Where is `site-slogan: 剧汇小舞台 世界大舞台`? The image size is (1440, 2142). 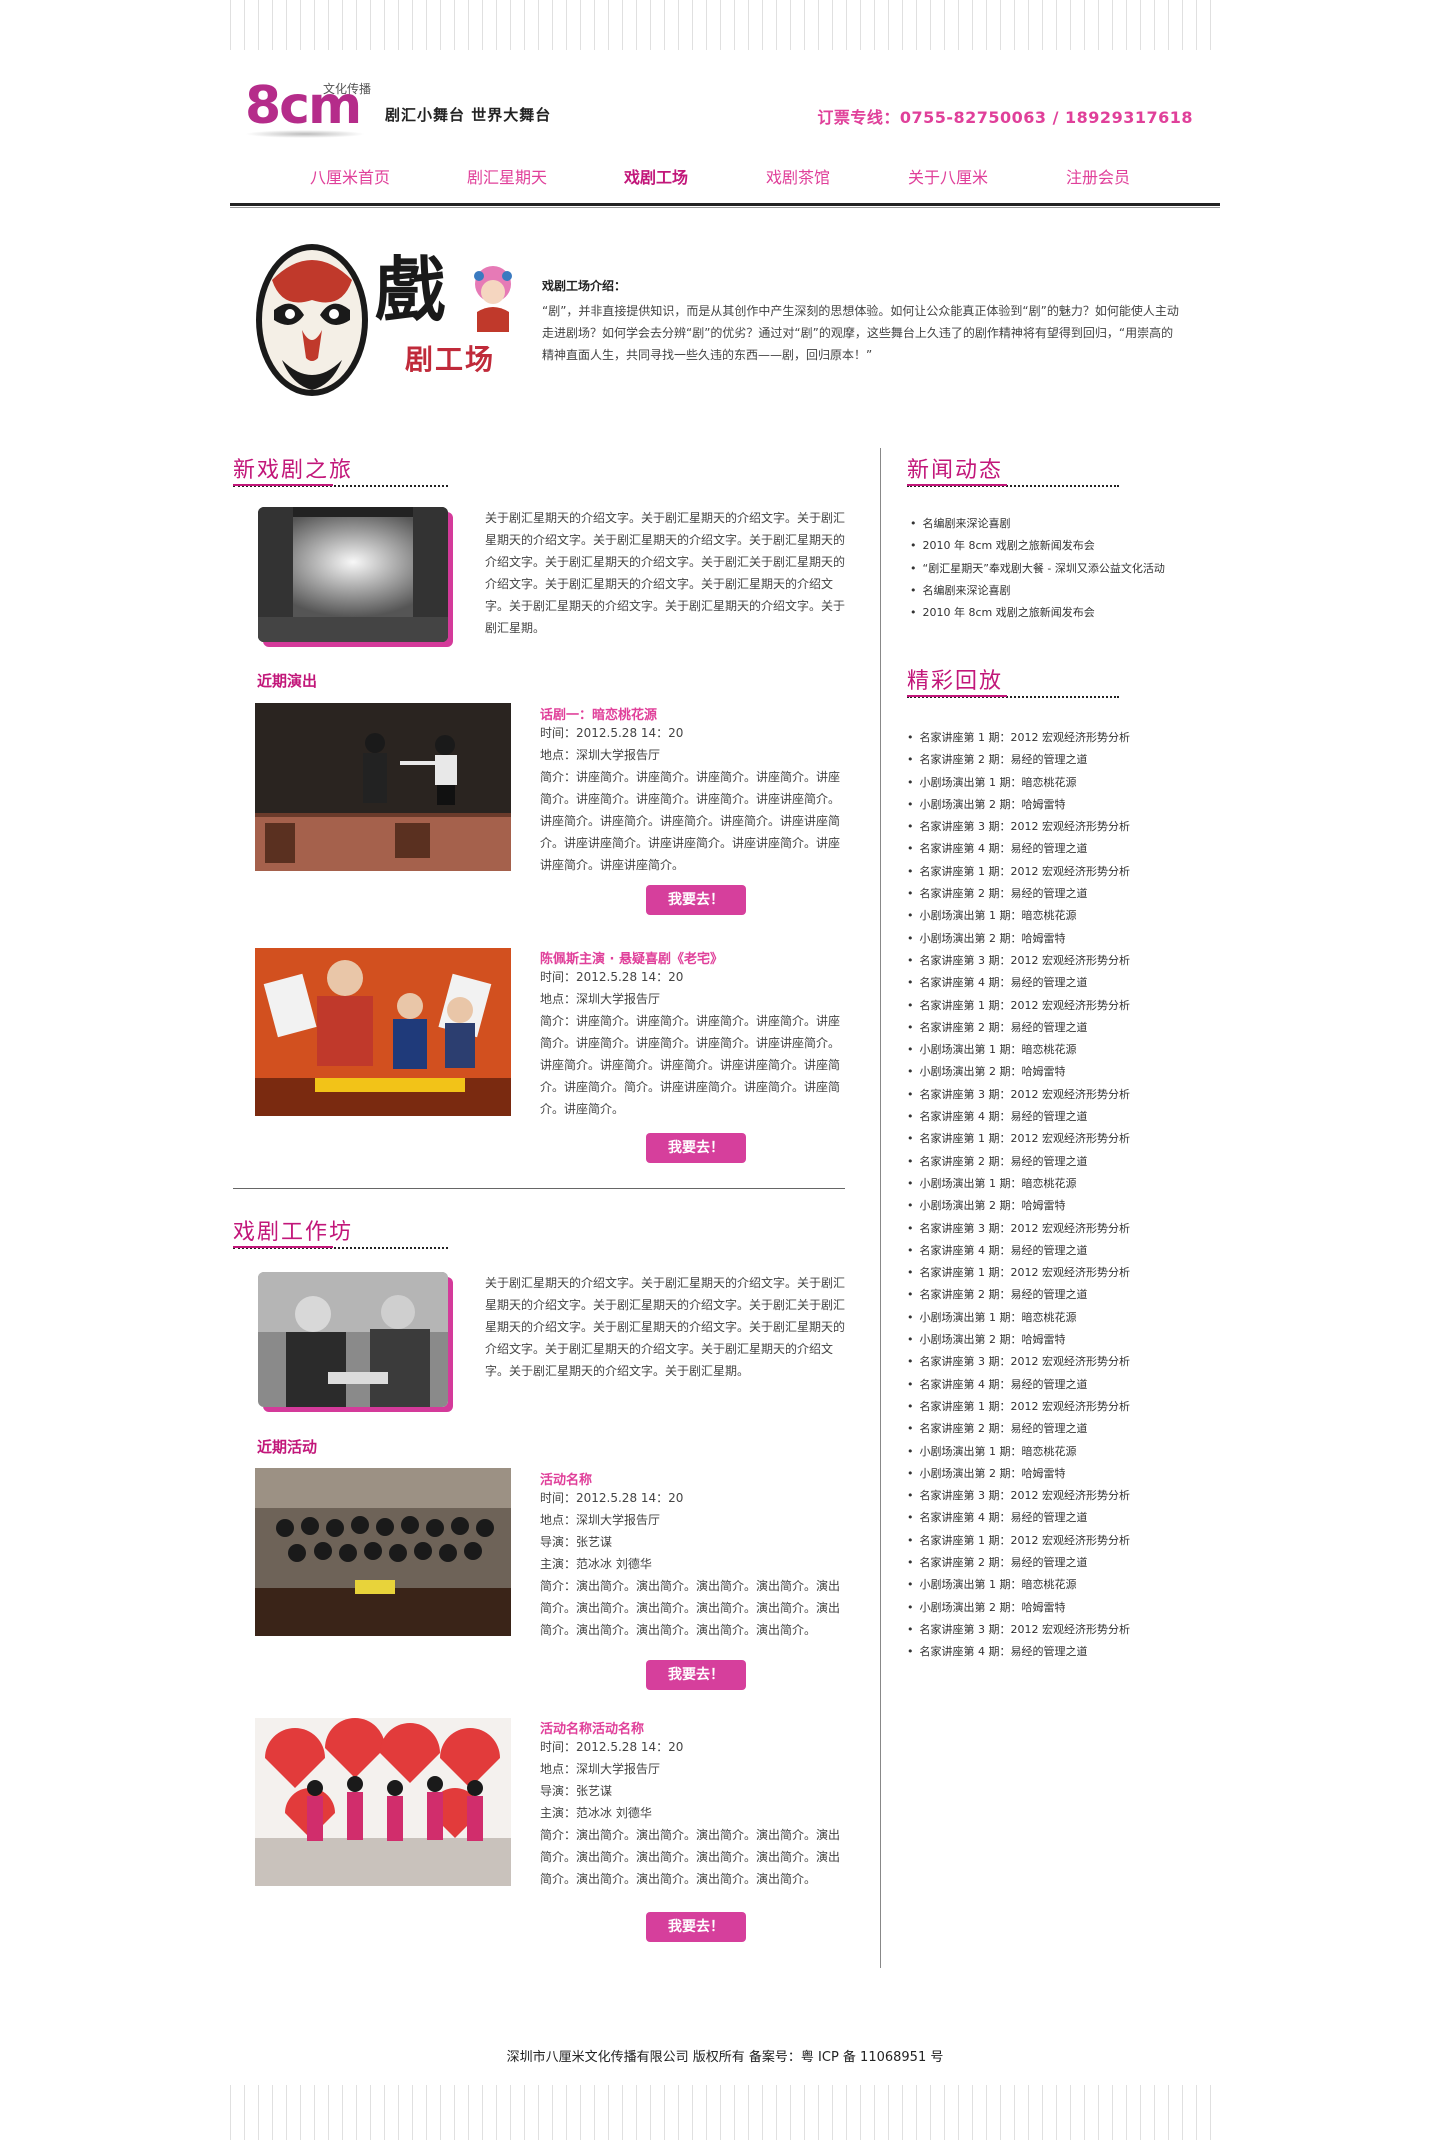 site-slogan: 剧汇小舞台 世界大舞台 is located at coordinates (468, 115).